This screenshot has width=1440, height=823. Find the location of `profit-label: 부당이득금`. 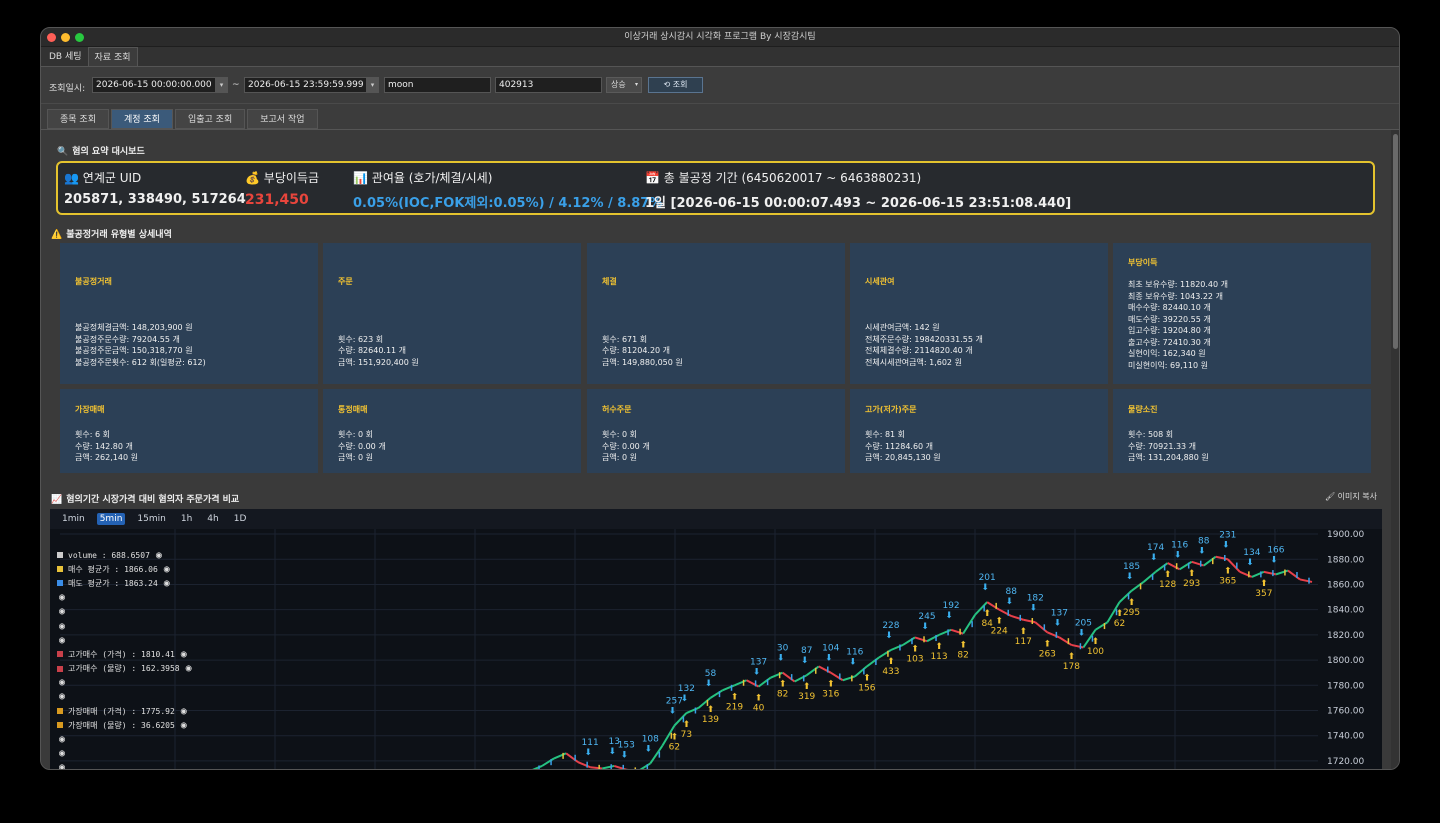

profit-label: 부당이득금 is located at coordinates (291, 178).